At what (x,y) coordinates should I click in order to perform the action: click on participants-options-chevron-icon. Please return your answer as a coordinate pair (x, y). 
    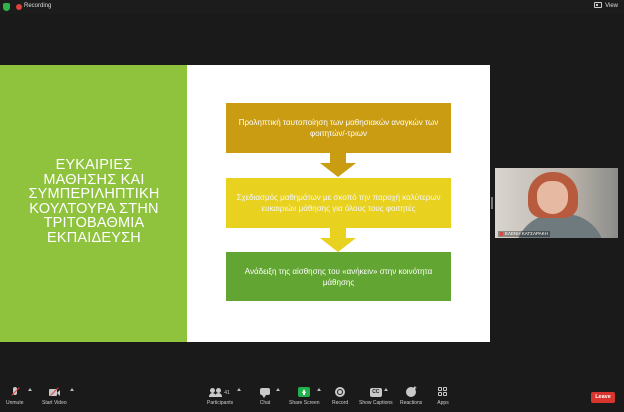
    Looking at the image, I should click on (239, 389).